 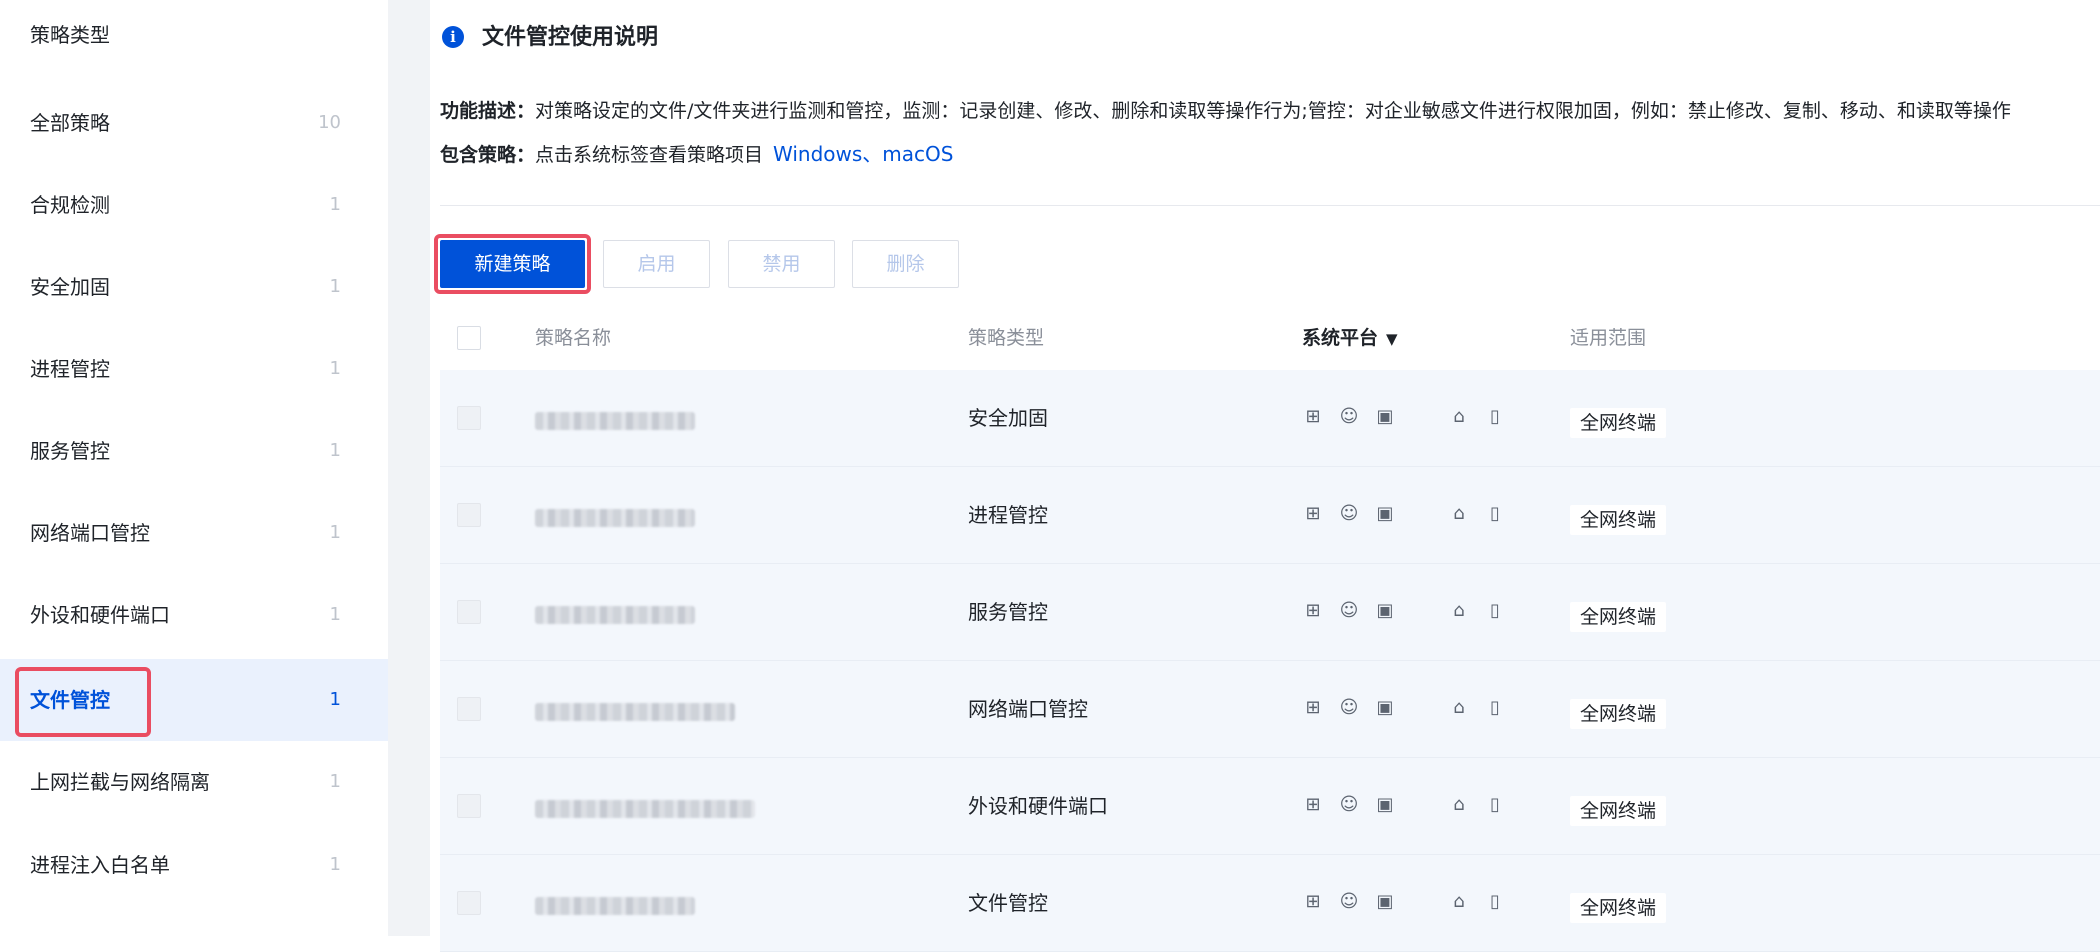 I want to click on sidebar-item-count: 10, so click(x=329, y=122).